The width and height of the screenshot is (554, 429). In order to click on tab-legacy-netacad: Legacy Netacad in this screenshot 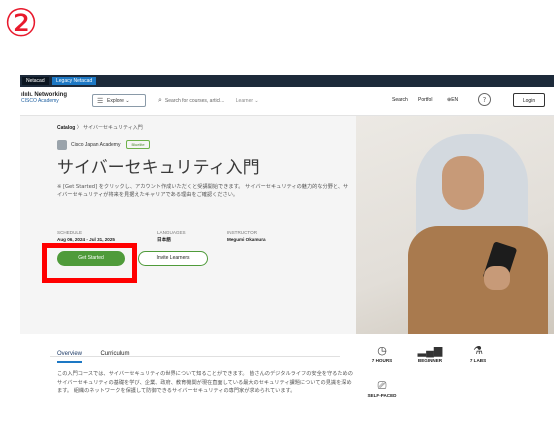, I will do `click(74, 81)`.